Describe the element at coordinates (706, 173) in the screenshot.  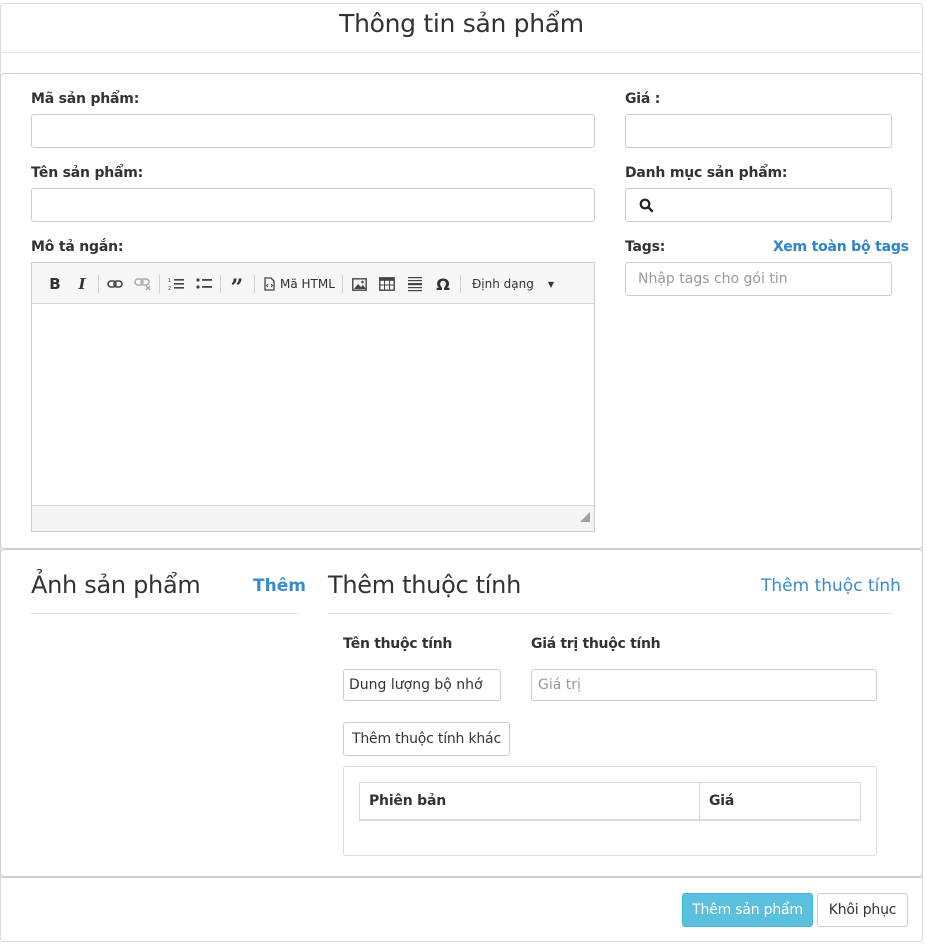
I see `category-label: Danh mục sản phẩm:` at that location.